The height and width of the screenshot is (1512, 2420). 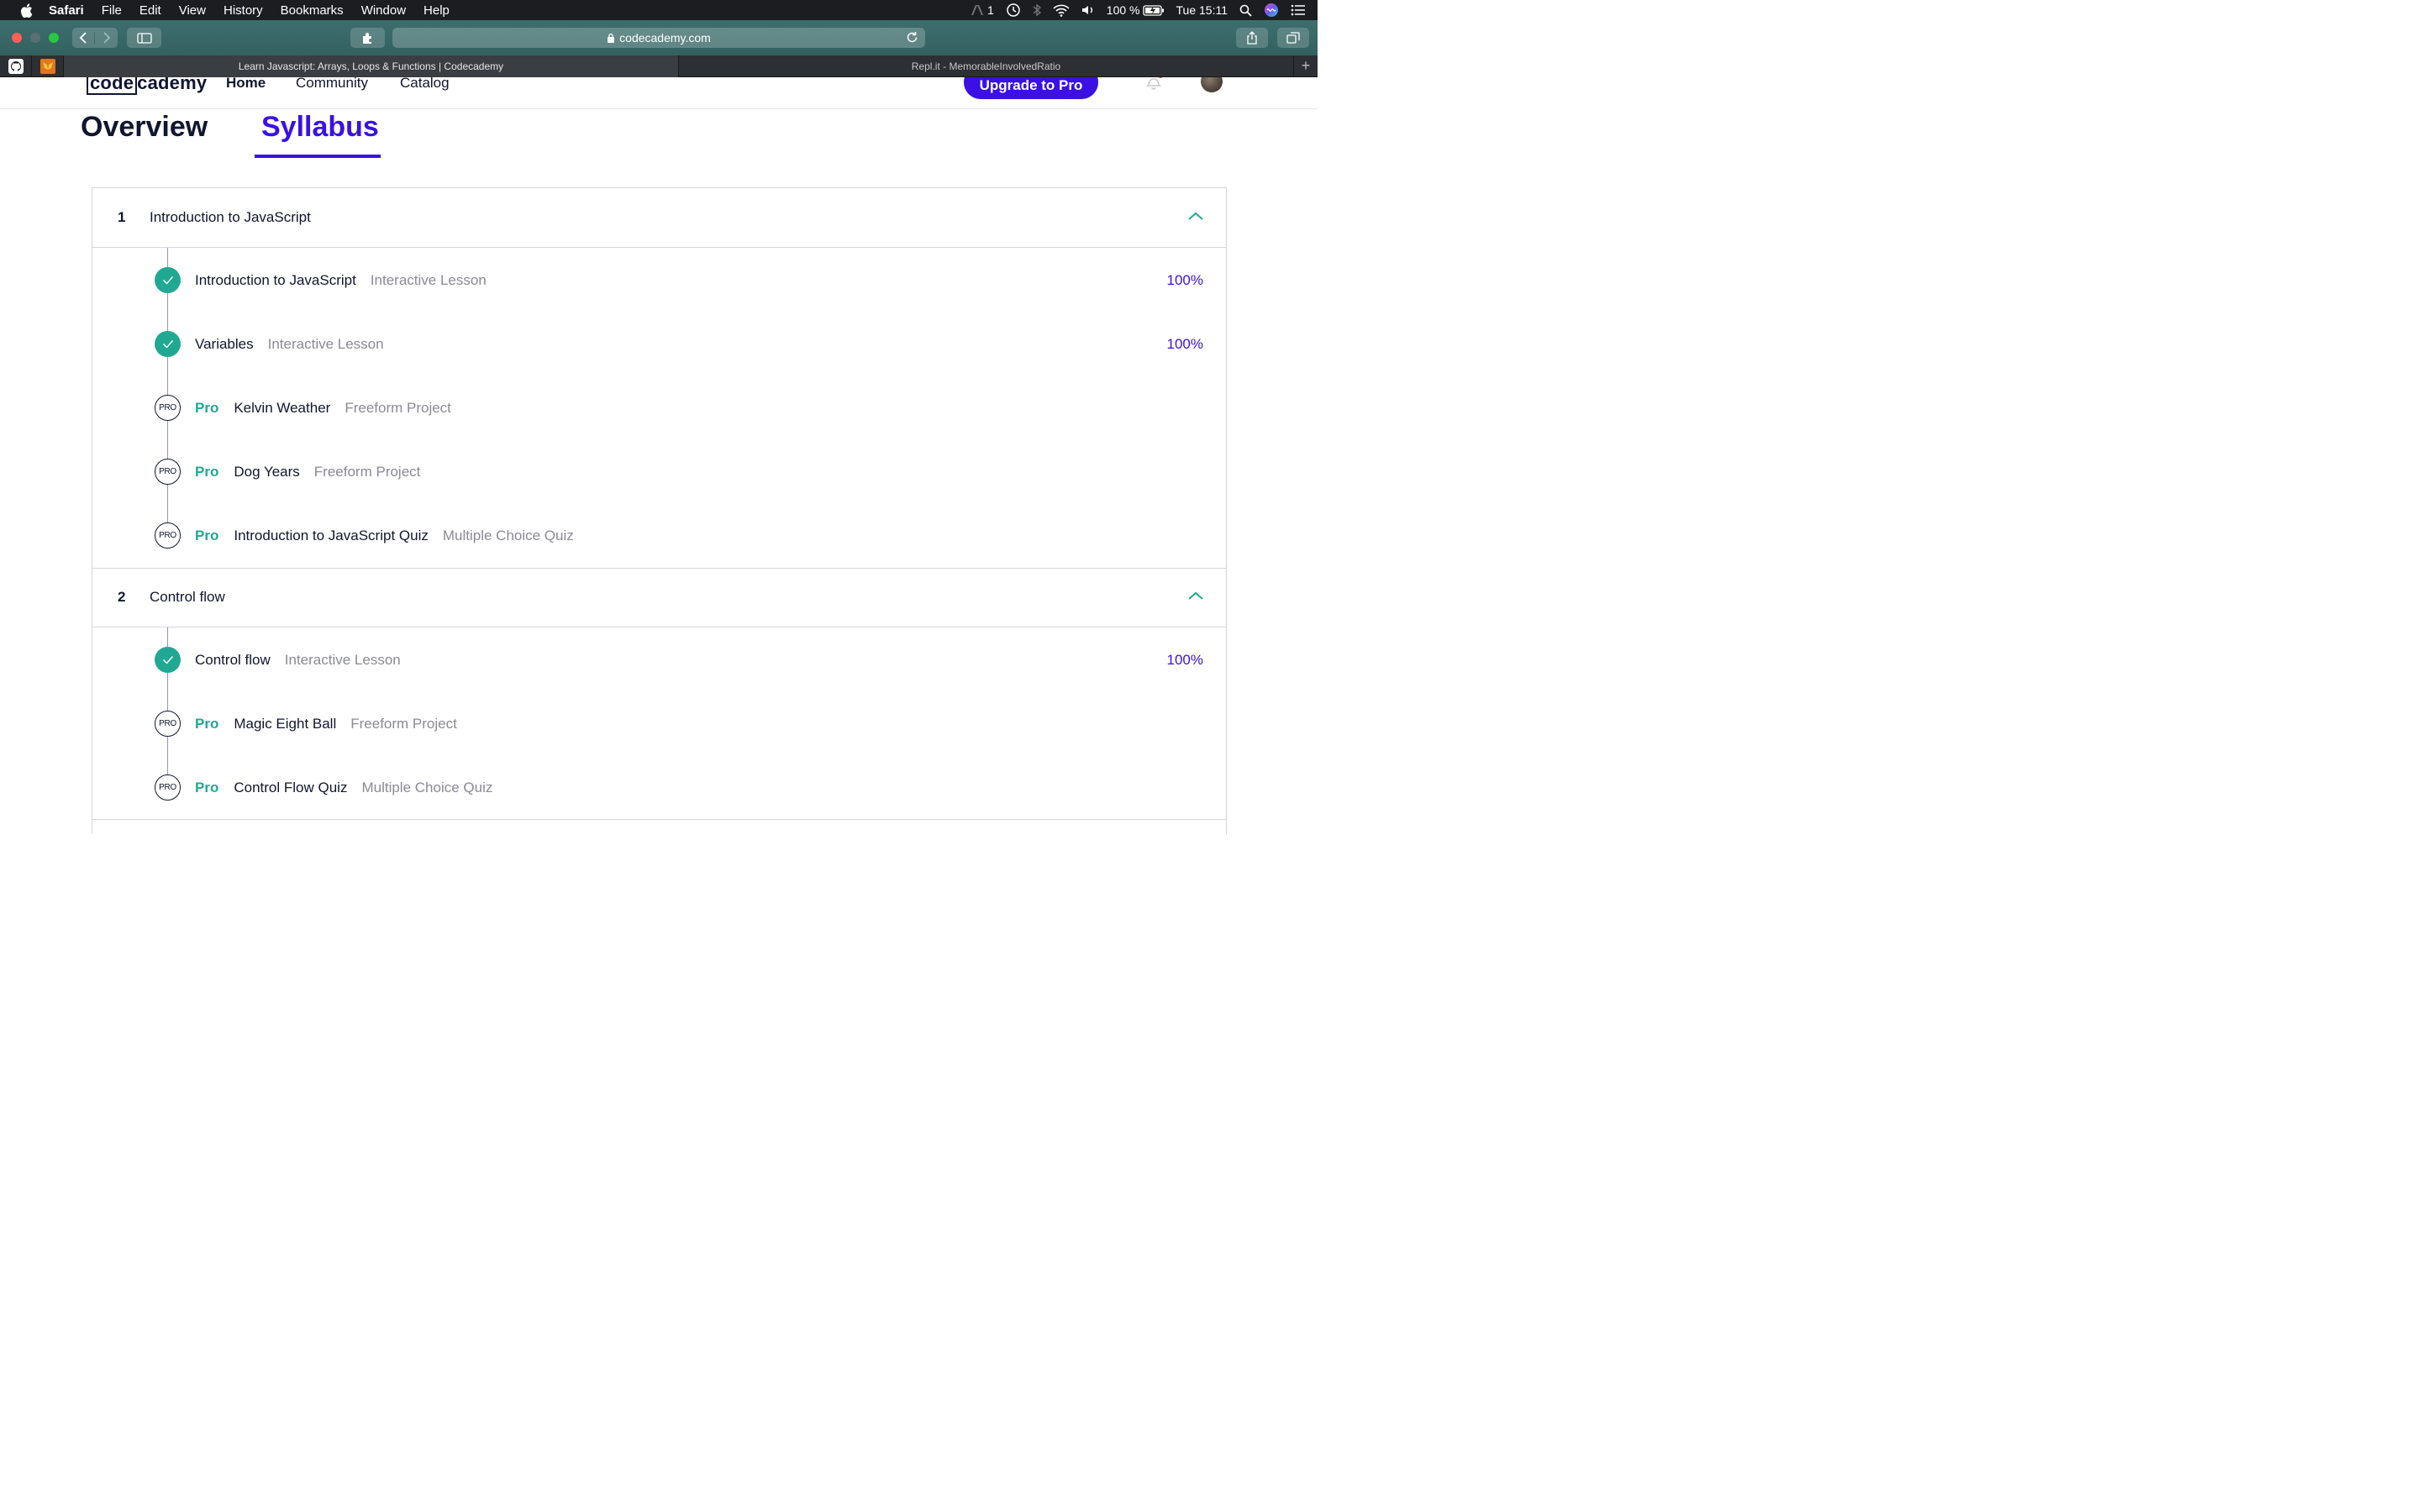 What do you see at coordinates (276, 280) in the screenshot?
I see `lesson-title: Introduction to JavaScript` at bounding box center [276, 280].